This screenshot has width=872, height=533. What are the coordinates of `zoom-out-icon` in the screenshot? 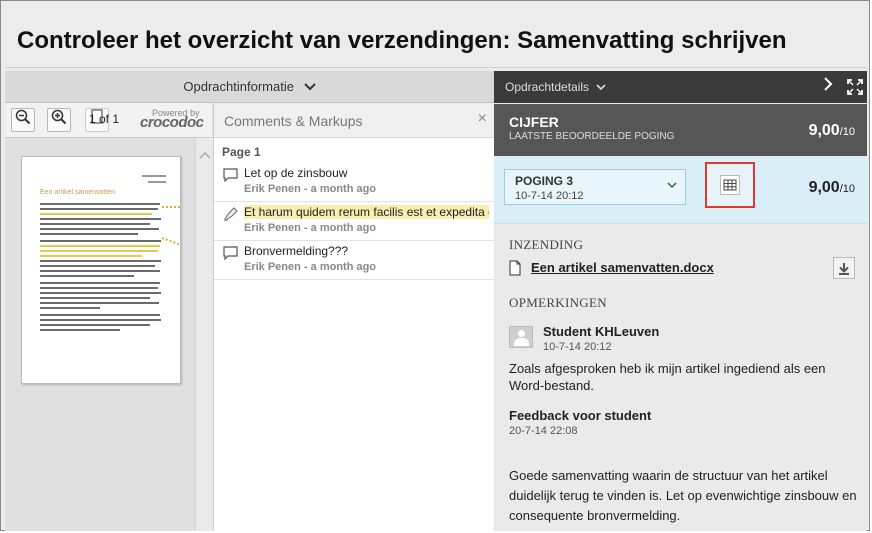 It's located at (23, 117).